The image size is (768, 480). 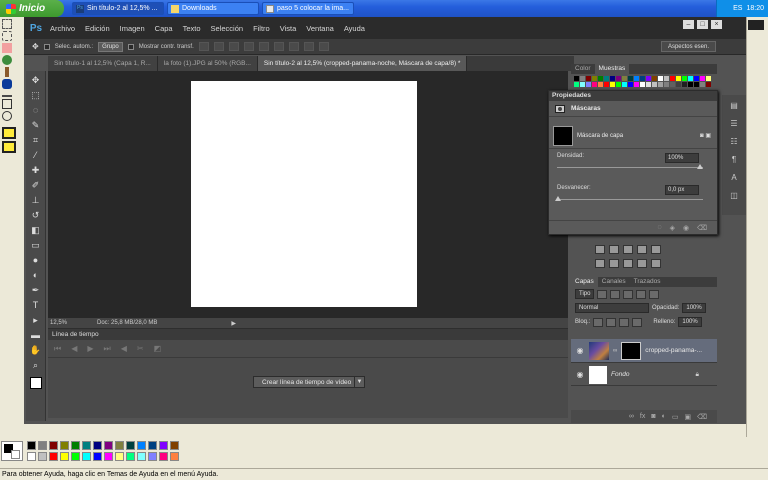 What do you see at coordinates (213, 8) in the screenshot?
I see `taskbar-button-downloads: Downloads` at bounding box center [213, 8].